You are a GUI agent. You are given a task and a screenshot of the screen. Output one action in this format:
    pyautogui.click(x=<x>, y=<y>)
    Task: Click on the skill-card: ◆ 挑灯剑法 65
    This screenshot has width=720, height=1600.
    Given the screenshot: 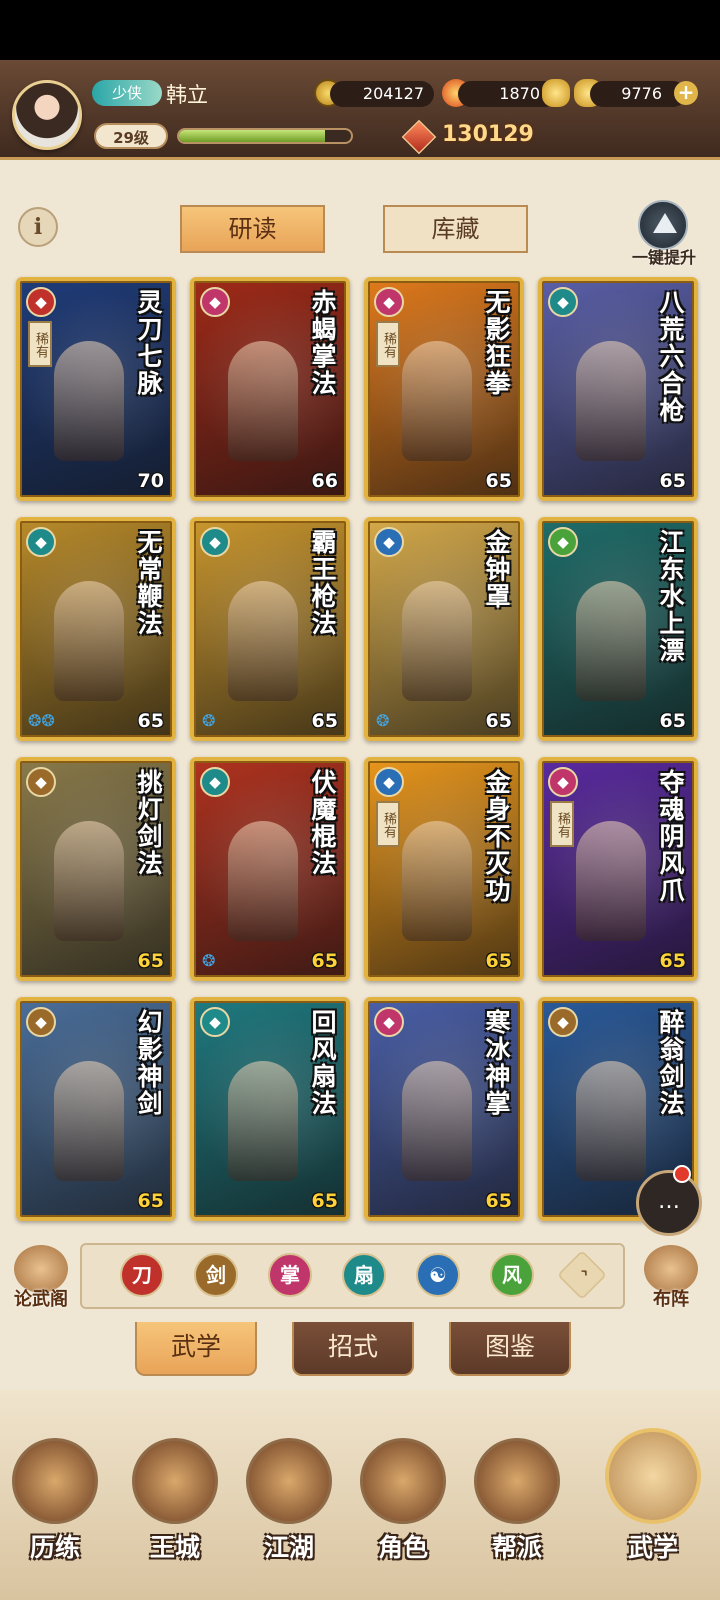 What is the action you would take?
    pyautogui.click(x=96, y=869)
    